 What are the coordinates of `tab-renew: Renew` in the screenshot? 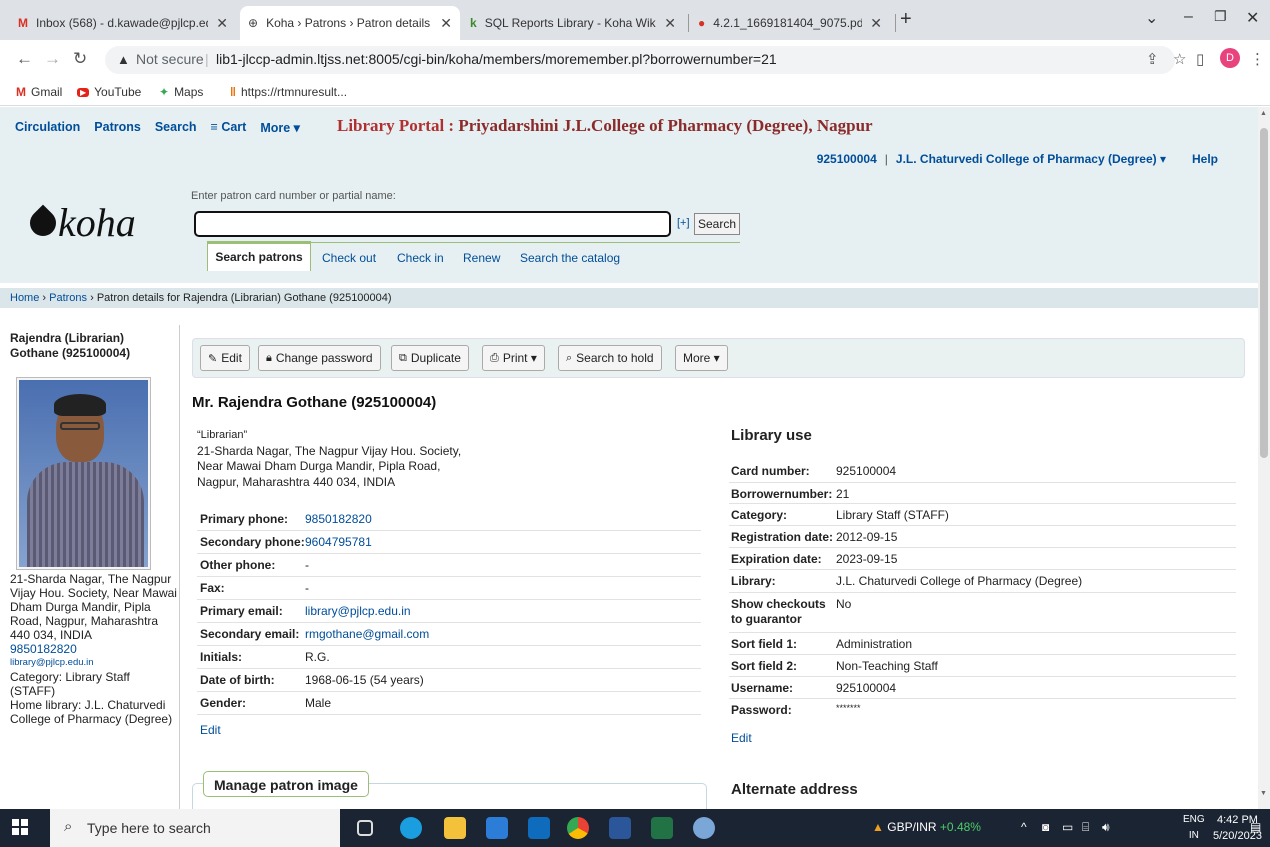 It's located at (481, 258).